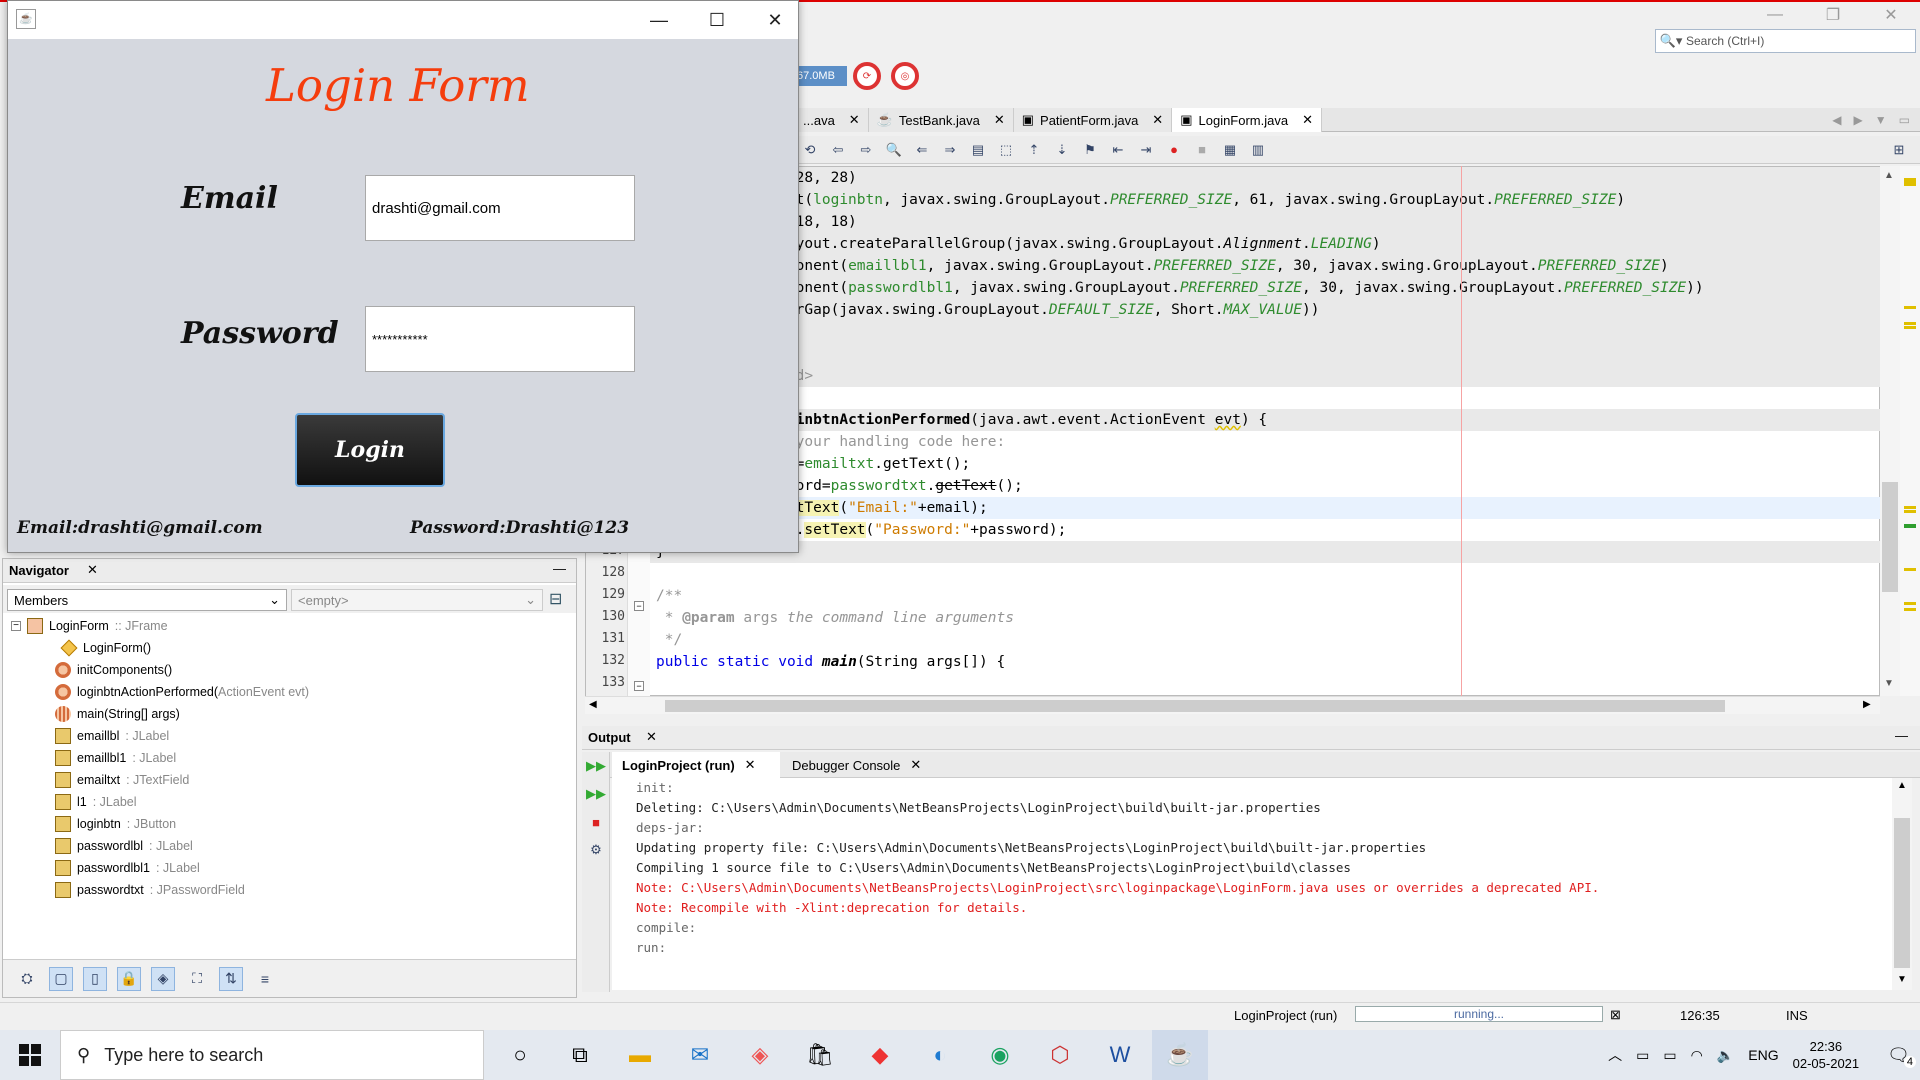 This screenshot has height=1080, width=1920. I want to click on netbeans-icon: ⬡, so click(1060, 1055).